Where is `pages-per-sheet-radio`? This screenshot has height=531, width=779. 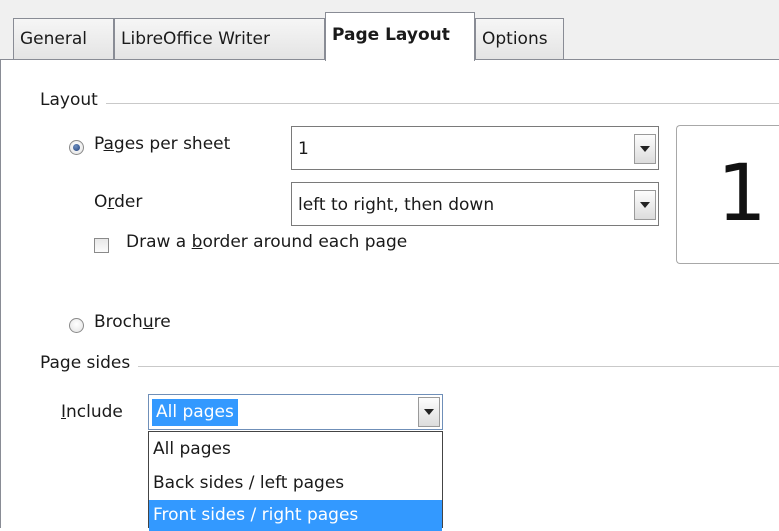 pages-per-sheet-radio is located at coordinates (76, 147).